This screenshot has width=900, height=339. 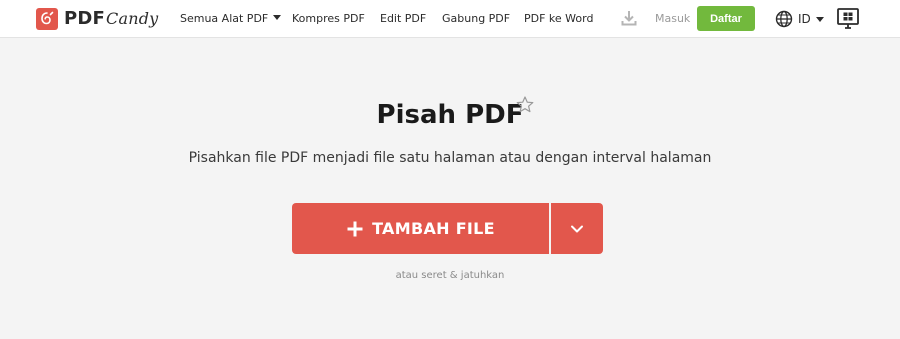 I want to click on upload-source-dropdown-button, so click(x=577, y=228).